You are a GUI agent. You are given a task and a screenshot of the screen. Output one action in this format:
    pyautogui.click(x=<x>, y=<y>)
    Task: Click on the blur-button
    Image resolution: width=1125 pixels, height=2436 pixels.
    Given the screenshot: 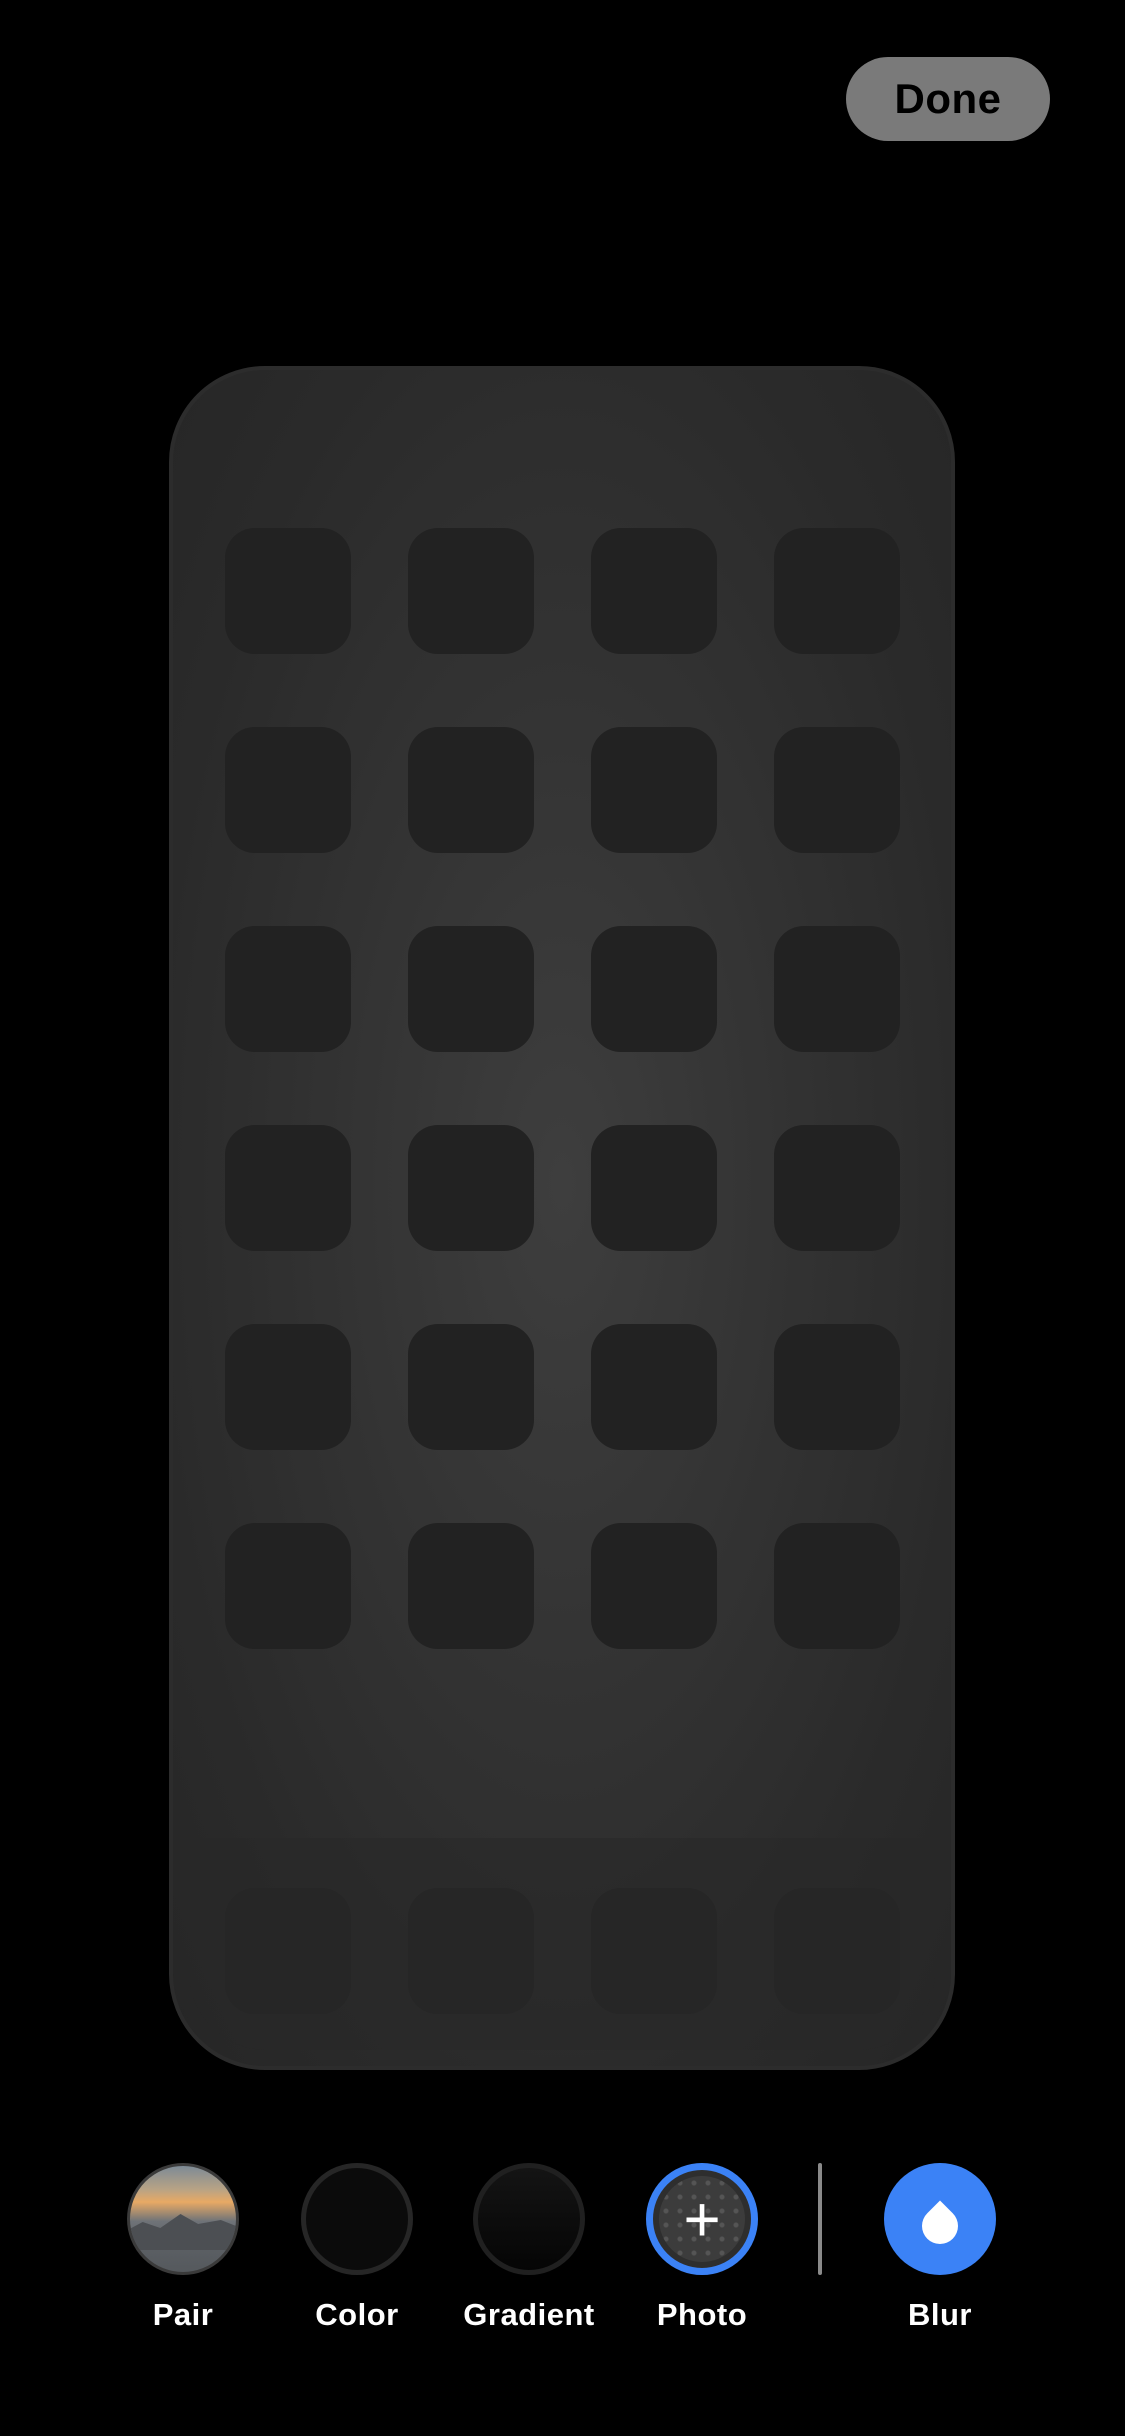 What is the action you would take?
    pyautogui.click(x=940, y=2219)
    